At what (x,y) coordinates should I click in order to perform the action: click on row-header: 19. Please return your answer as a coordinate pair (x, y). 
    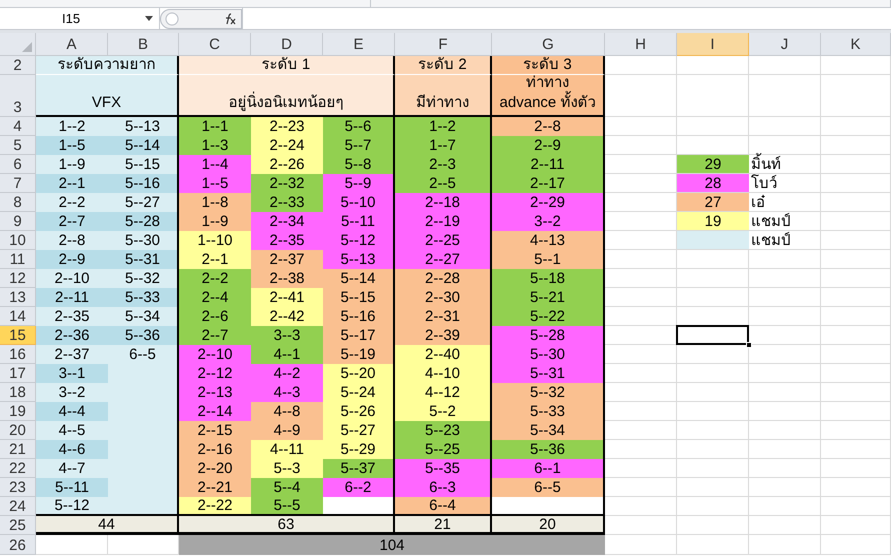
    Looking at the image, I should click on (18, 411).